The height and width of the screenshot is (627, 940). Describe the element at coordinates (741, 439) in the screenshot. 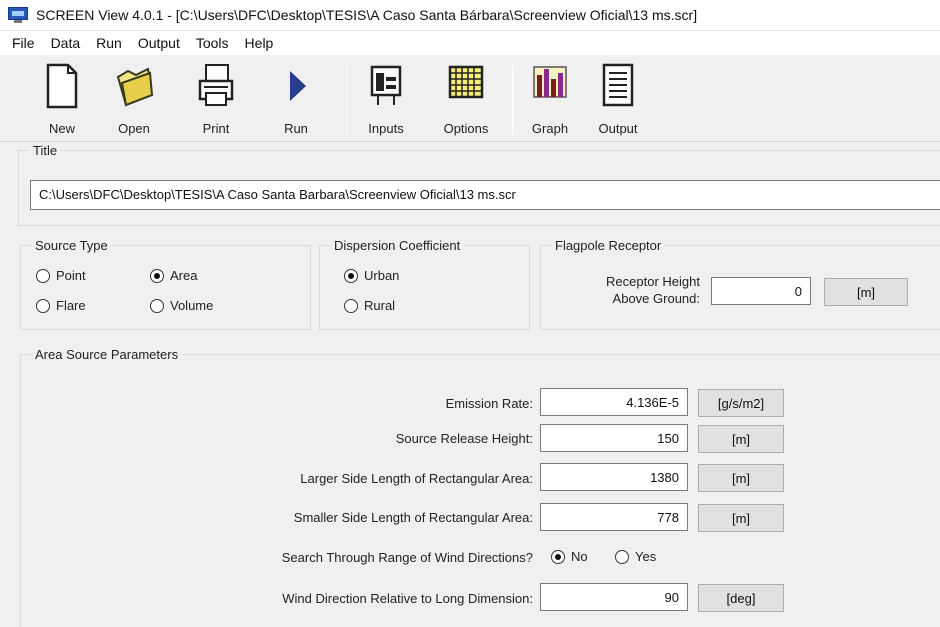

I see `release-height-unit: [m]` at that location.